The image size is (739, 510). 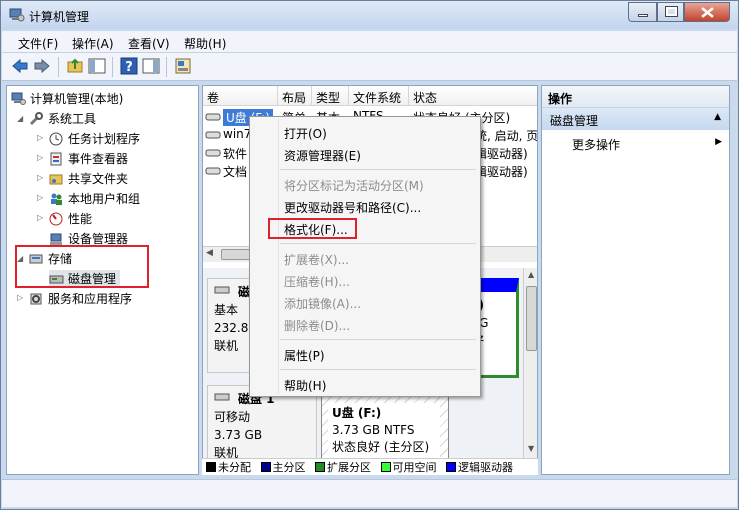 I want to click on scroll-down-icon: ▼, so click(x=531, y=448).